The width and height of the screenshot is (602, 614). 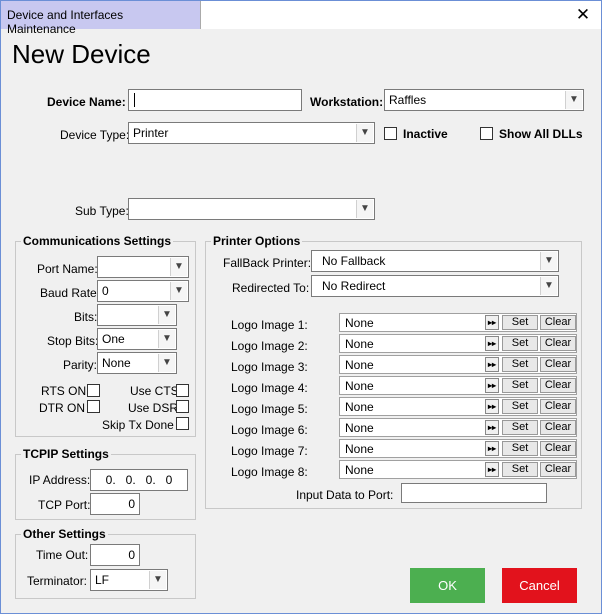 I want to click on use-dsr-label: Use DSR, so click(x=153, y=408).